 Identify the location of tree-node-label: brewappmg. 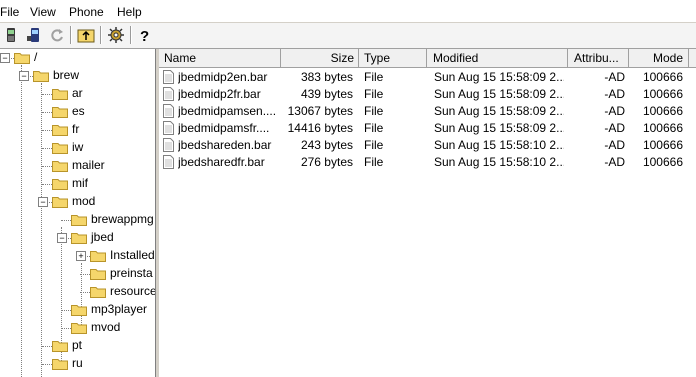
(122, 219).